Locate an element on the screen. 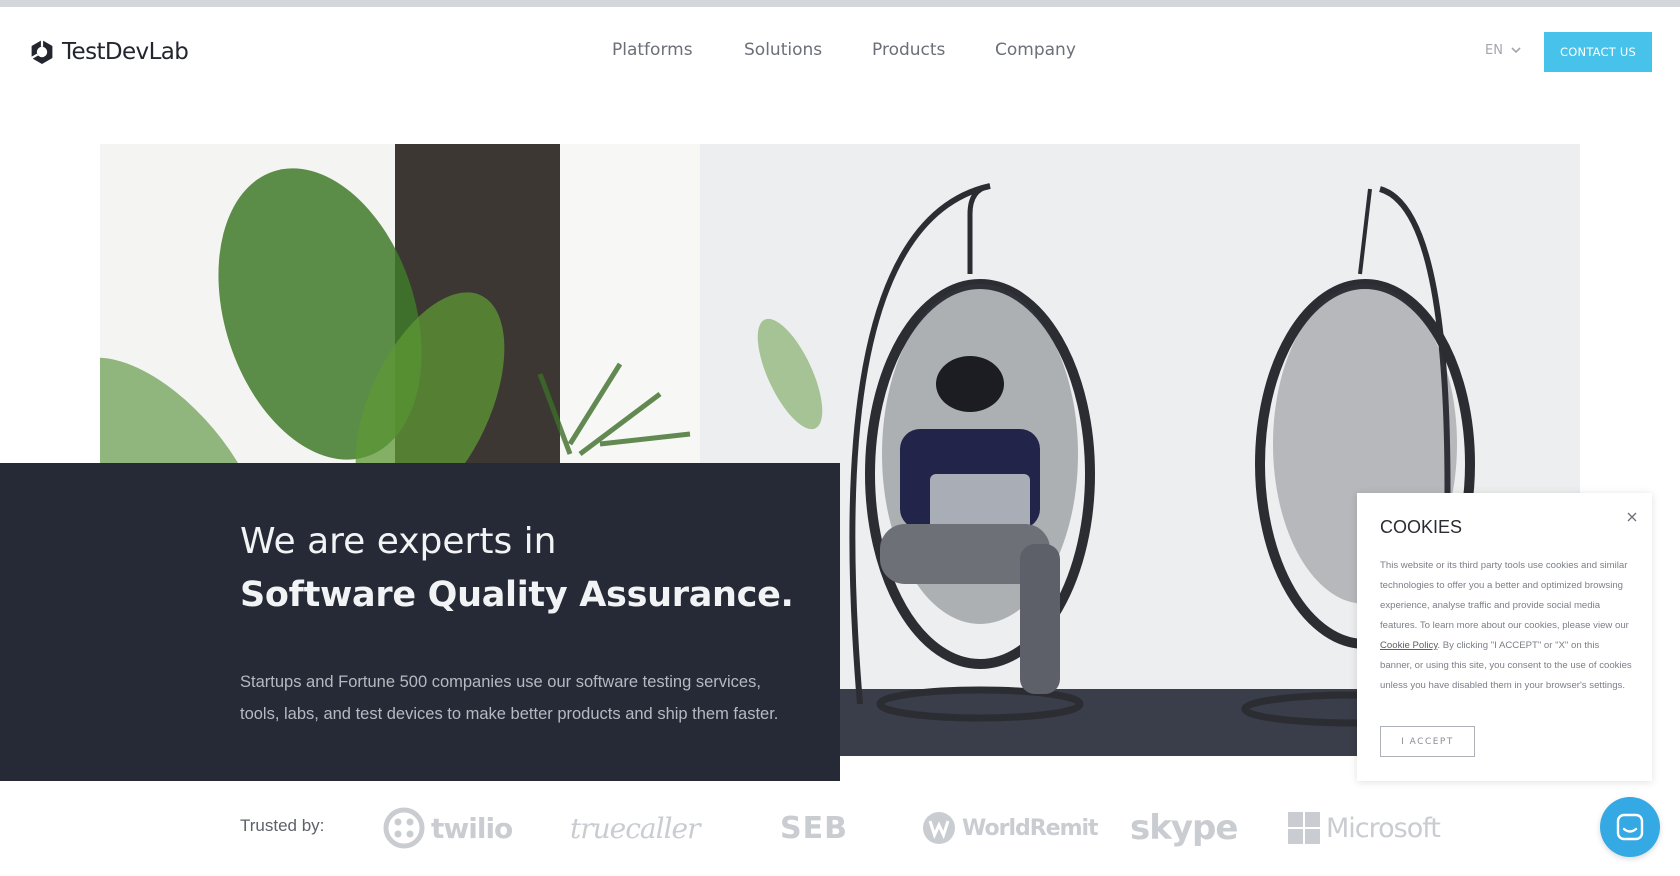 The height and width of the screenshot is (876, 1680). client-name: skype is located at coordinates (1184, 828).